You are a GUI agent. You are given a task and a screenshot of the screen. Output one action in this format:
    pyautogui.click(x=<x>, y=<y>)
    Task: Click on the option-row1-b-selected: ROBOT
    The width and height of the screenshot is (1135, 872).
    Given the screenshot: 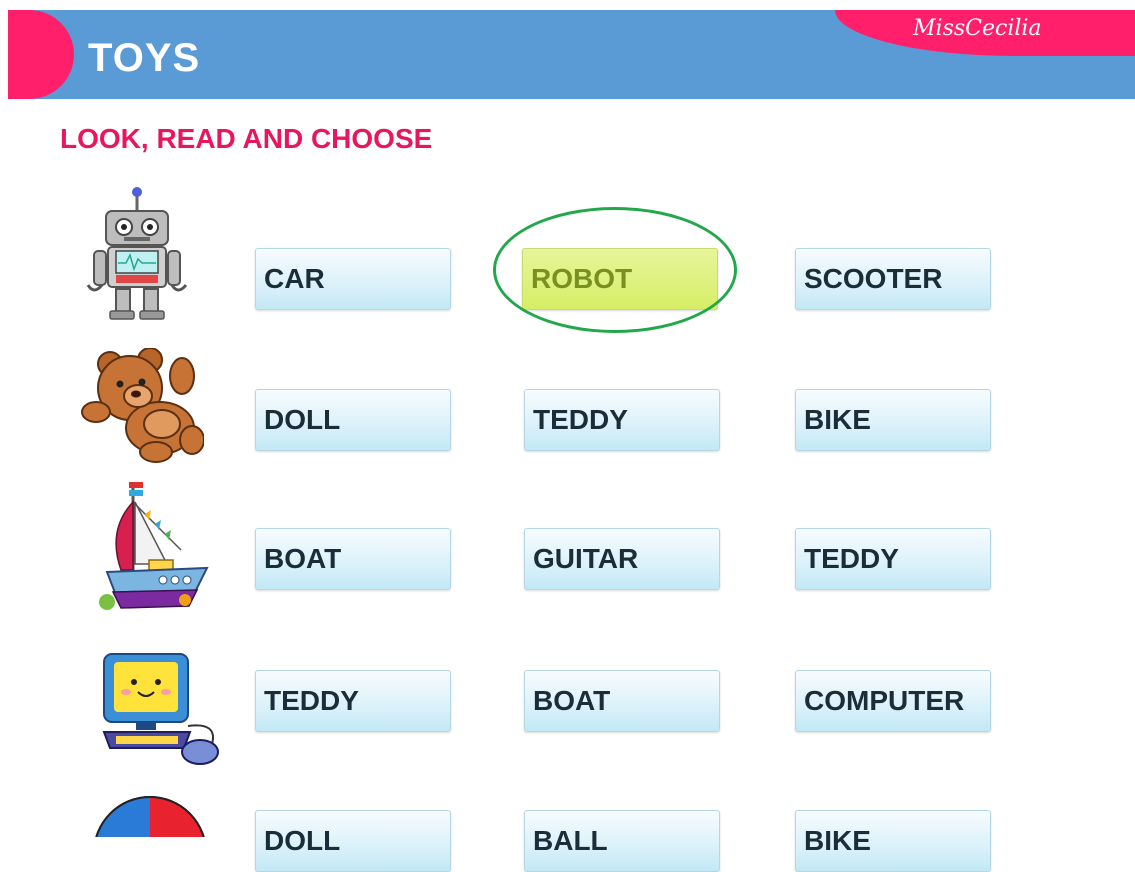 What is the action you would take?
    pyautogui.click(x=620, y=279)
    